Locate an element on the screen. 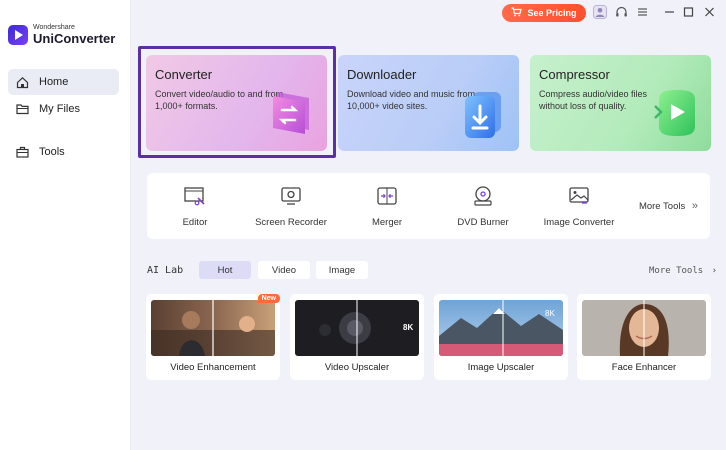 The width and height of the screenshot is (726, 450). chevron-right-icon: › is located at coordinates (714, 271).